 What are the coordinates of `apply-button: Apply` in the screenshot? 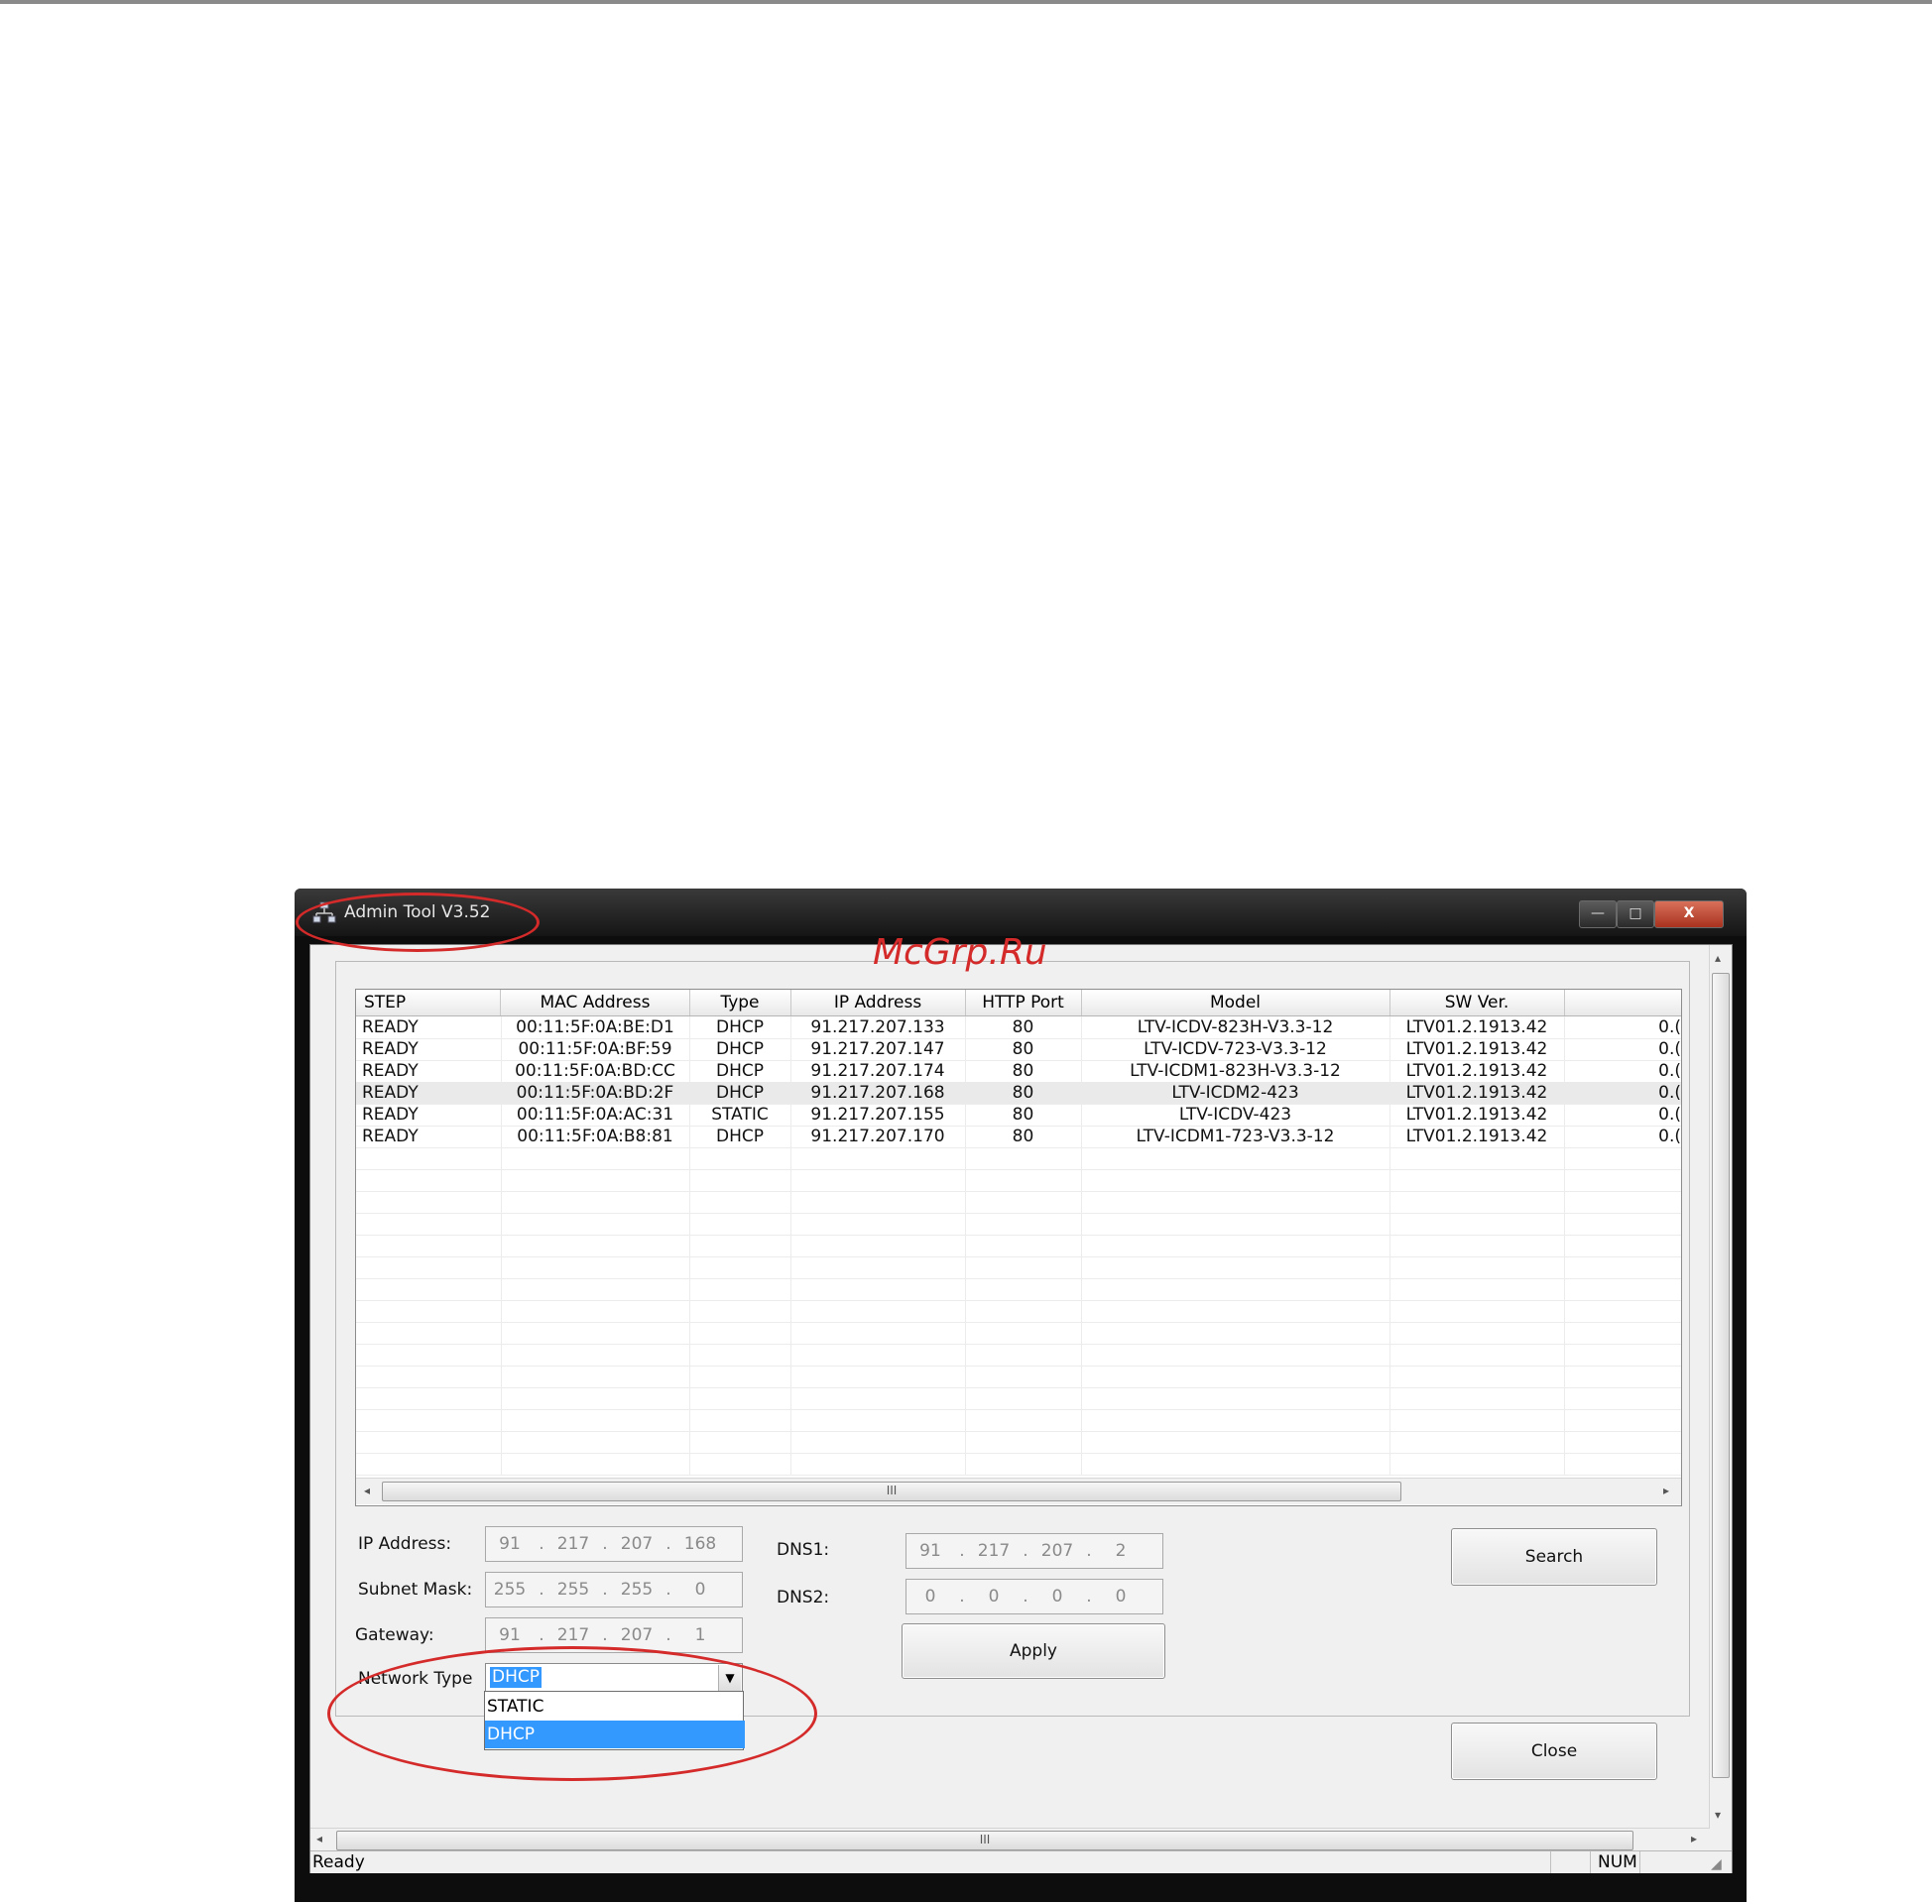 It's located at (1033, 1651).